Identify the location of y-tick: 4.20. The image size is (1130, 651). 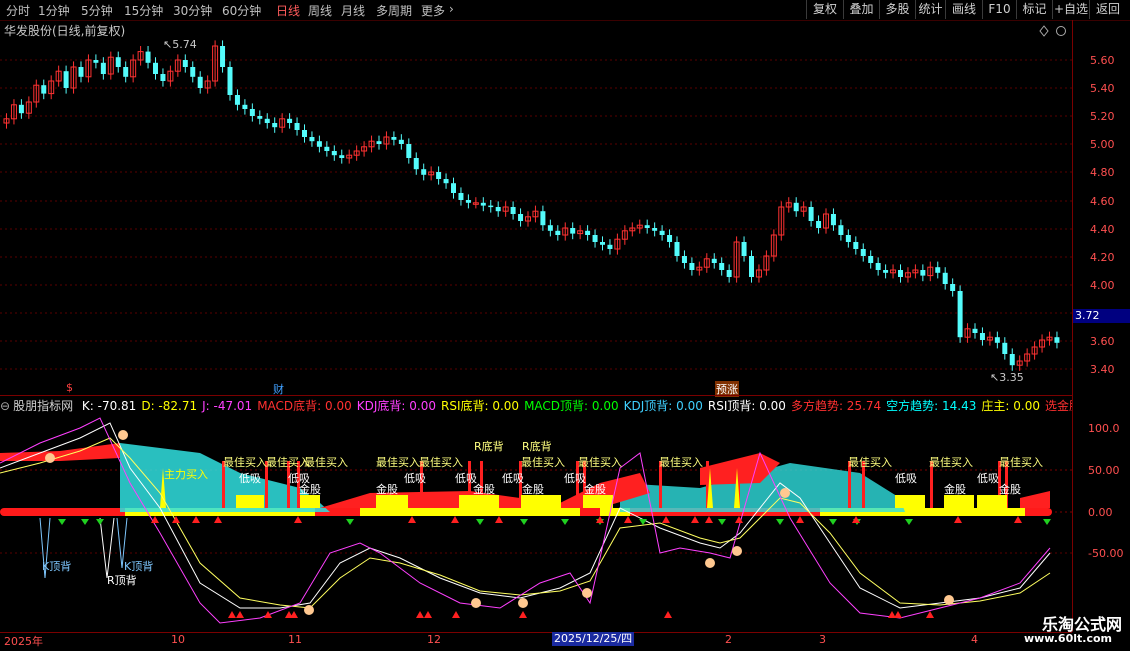
(1102, 257).